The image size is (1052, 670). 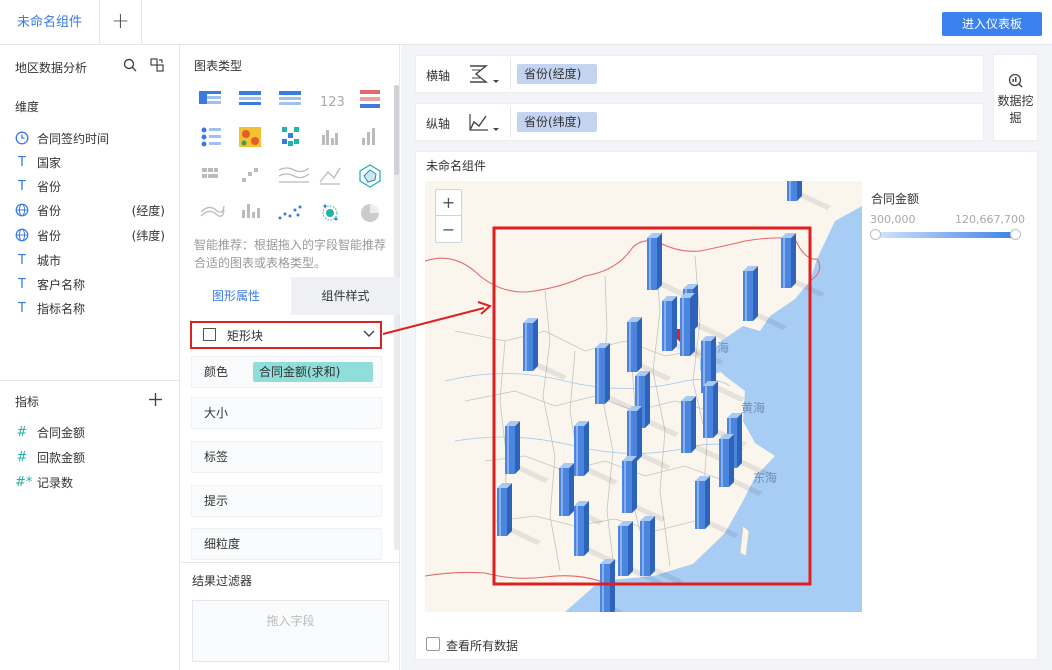 What do you see at coordinates (438, 76) in the screenshot?
I see `x-axis-label: 横轴` at bounding box center [438, 76].